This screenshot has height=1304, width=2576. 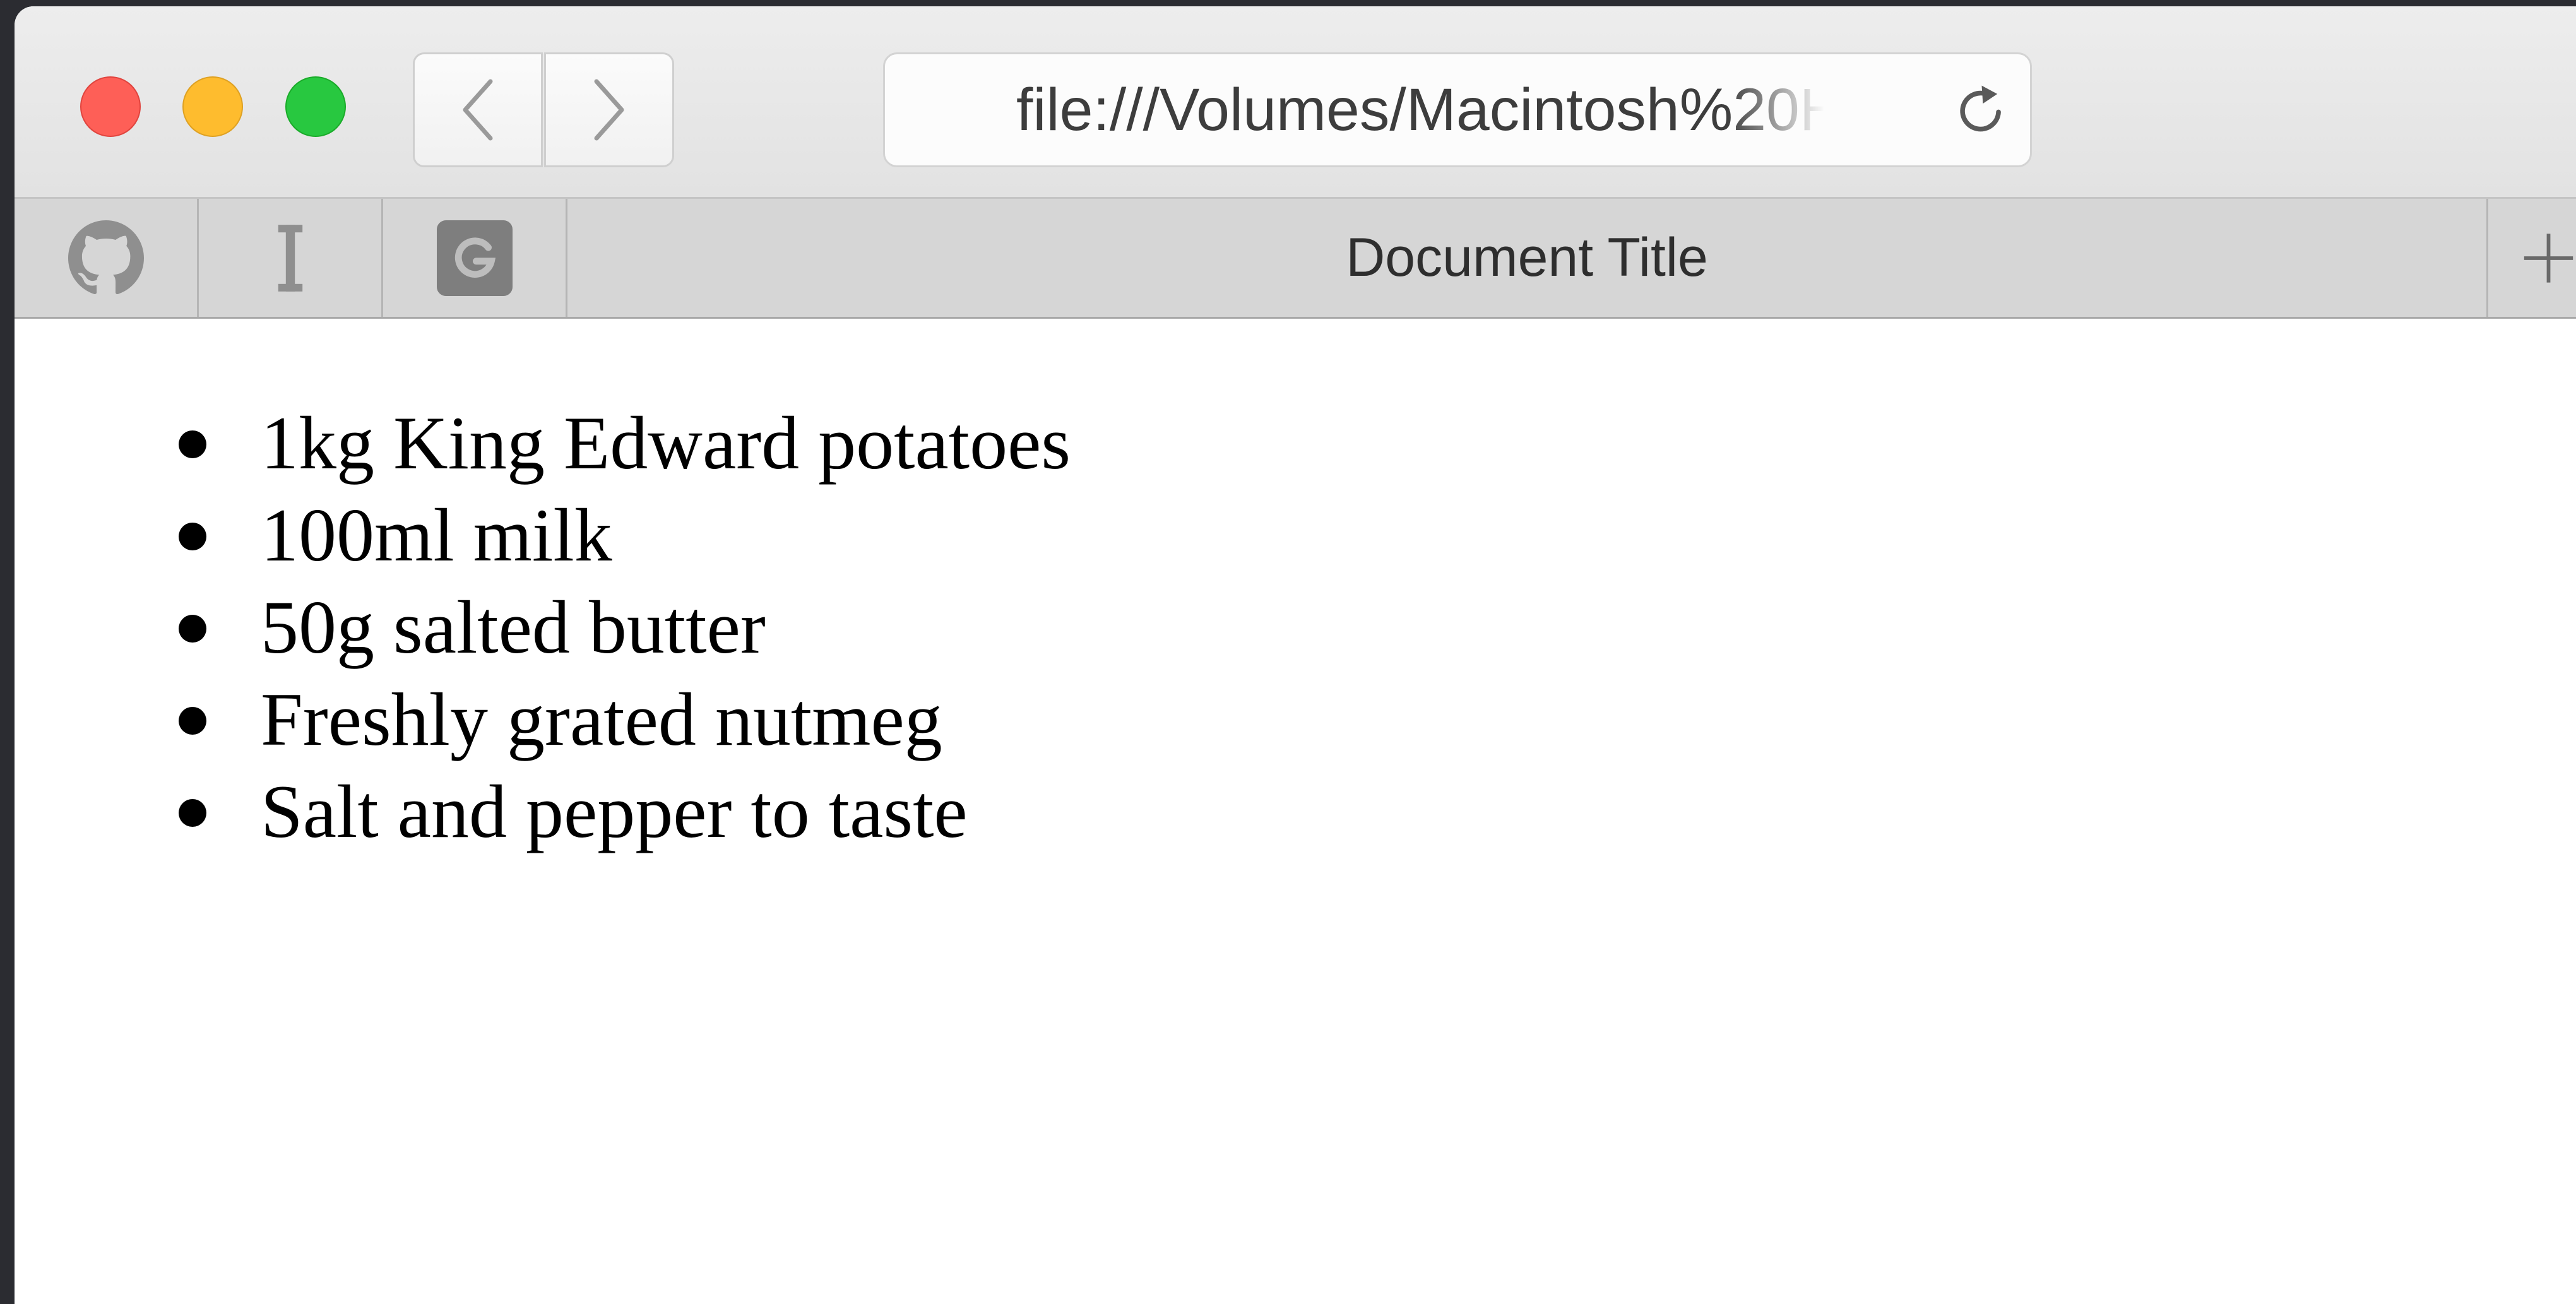 I want to click on google-icon, so click(x=474, y=258).